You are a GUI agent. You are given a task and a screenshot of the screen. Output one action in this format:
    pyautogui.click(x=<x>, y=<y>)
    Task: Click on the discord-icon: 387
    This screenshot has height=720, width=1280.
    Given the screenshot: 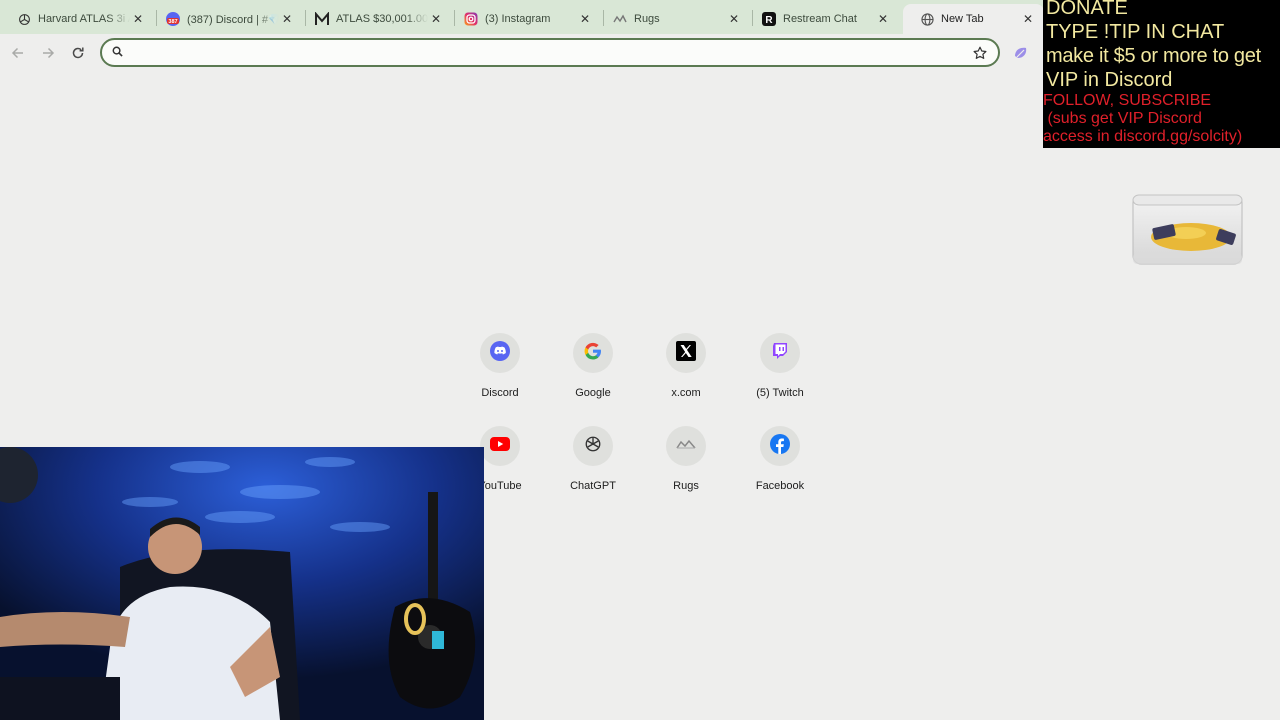 What is the action you would take?
    pyautogui.click(x=173, y=19)
    